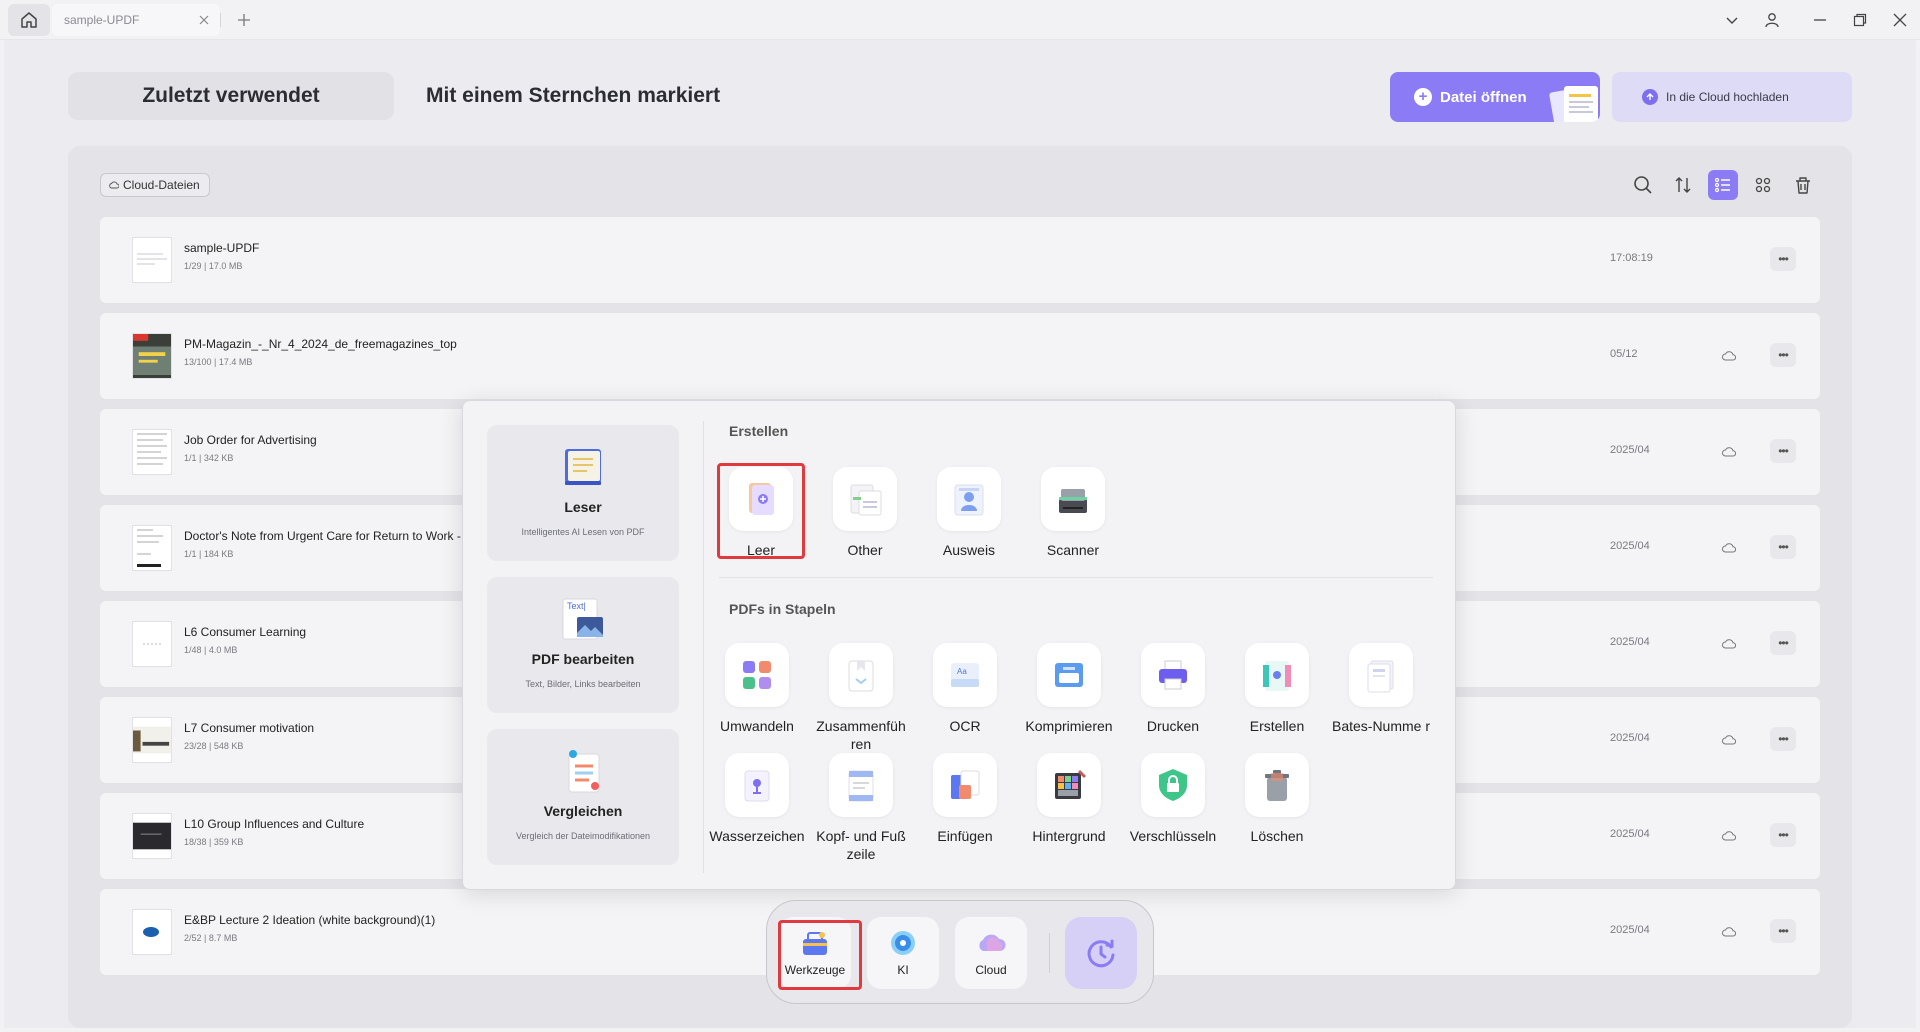 The image size is (1920, 1032). Describe the element at coordinates (231, 96) in the screenshot. I see `tab-recent: Zuletzt verwendet` at that location.